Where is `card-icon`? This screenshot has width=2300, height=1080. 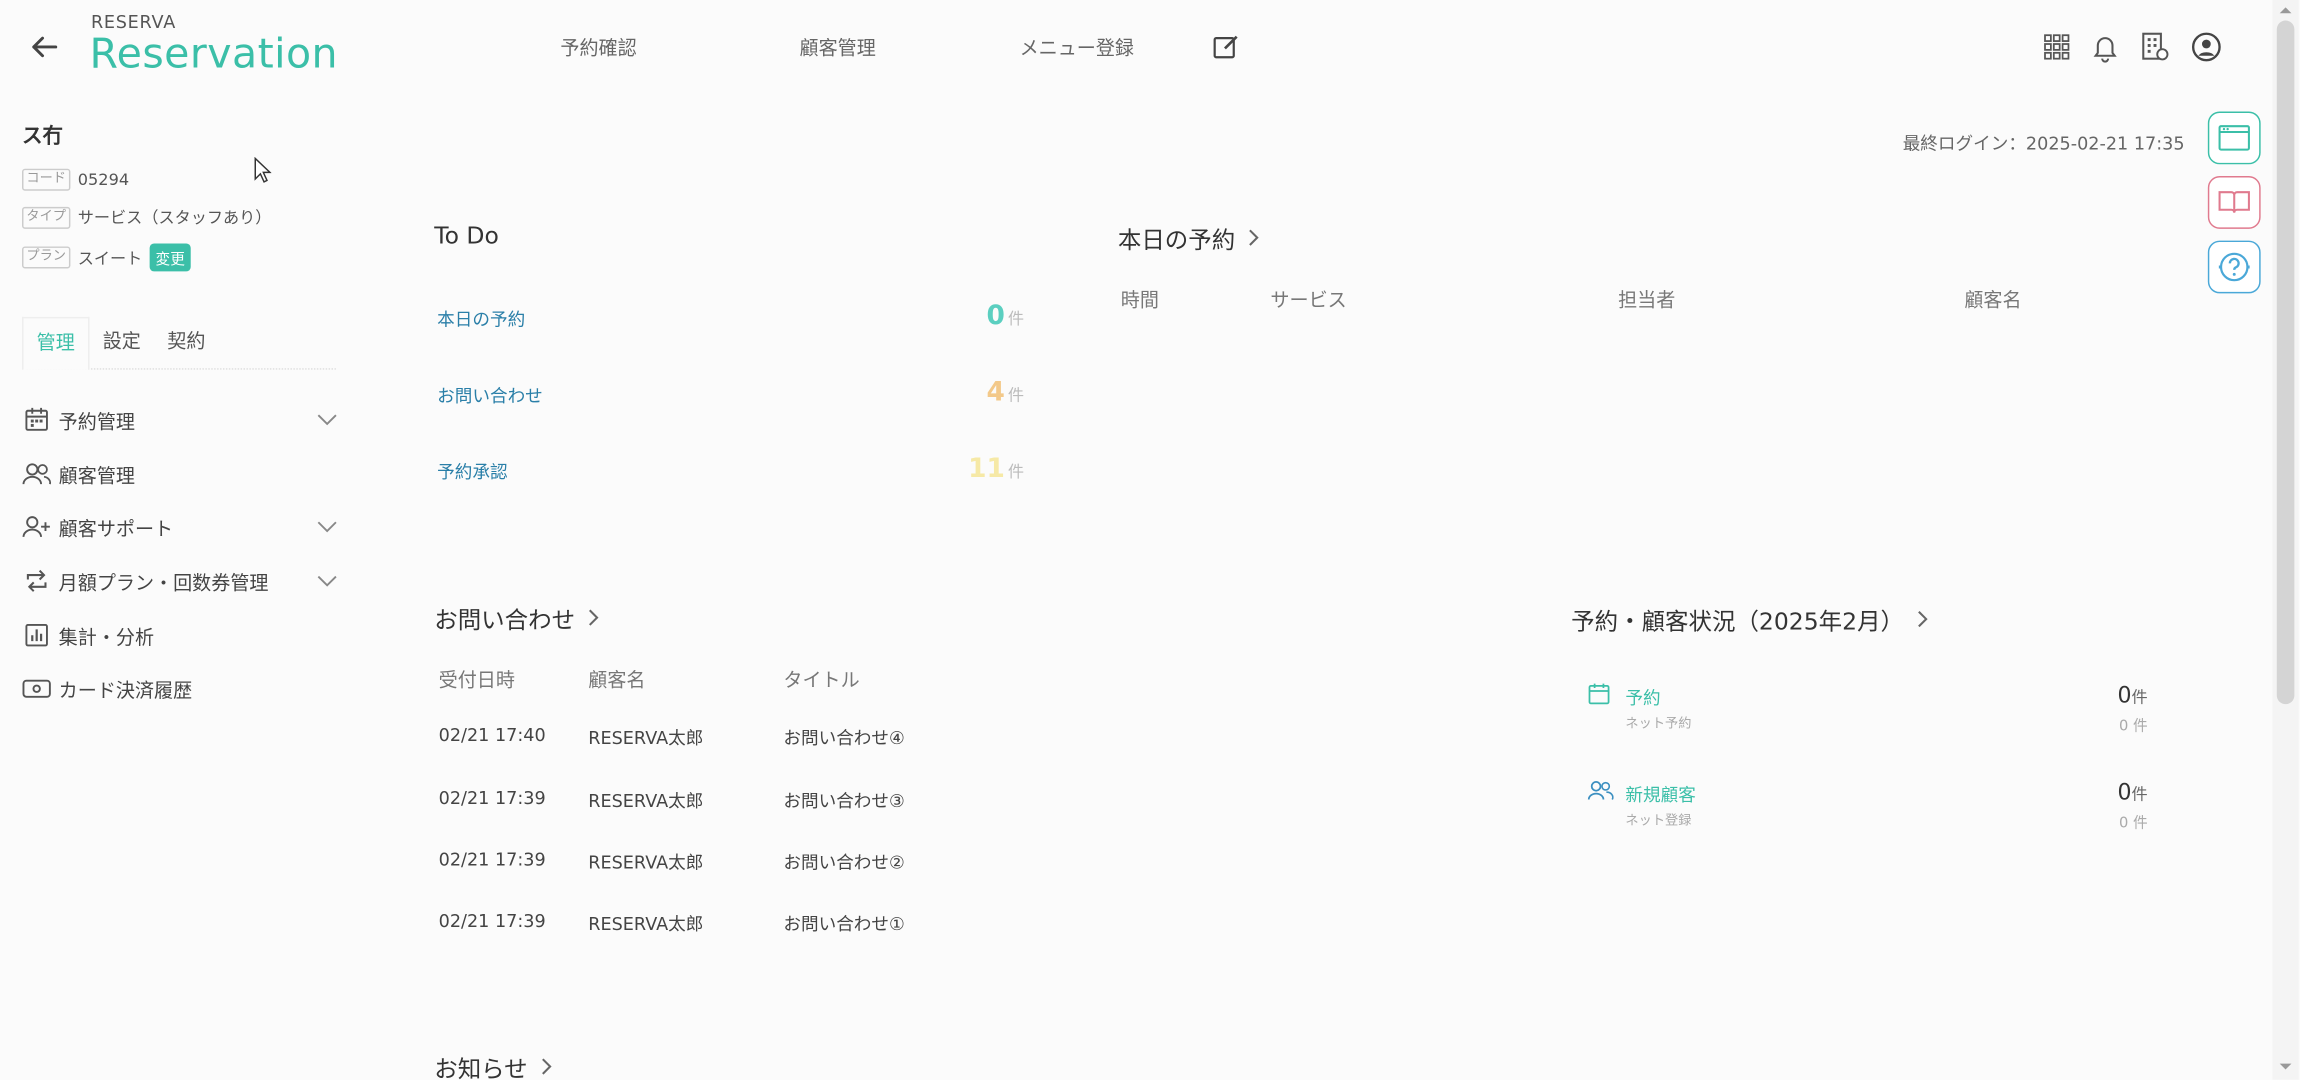
card-icon is located at coordinates (36, 687).